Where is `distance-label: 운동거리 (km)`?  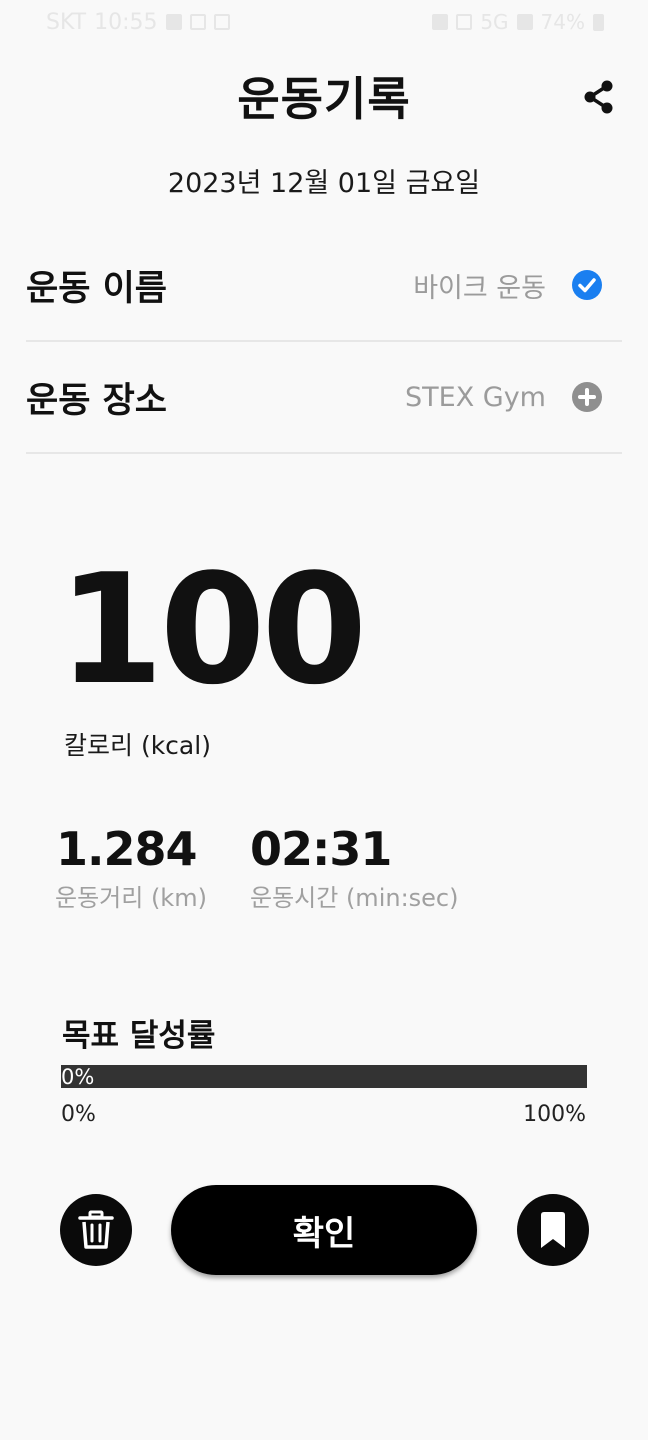 distance-label: 운동거리 (km) is located at coordinates (131, 898).